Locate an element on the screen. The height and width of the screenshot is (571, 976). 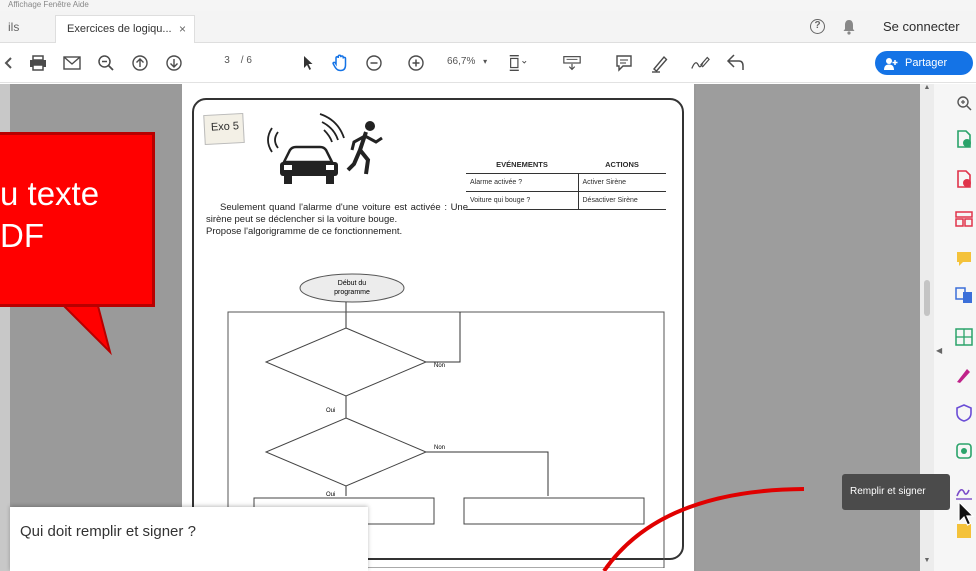
callout-text: u texte DF is located at coordinates (75, 215).